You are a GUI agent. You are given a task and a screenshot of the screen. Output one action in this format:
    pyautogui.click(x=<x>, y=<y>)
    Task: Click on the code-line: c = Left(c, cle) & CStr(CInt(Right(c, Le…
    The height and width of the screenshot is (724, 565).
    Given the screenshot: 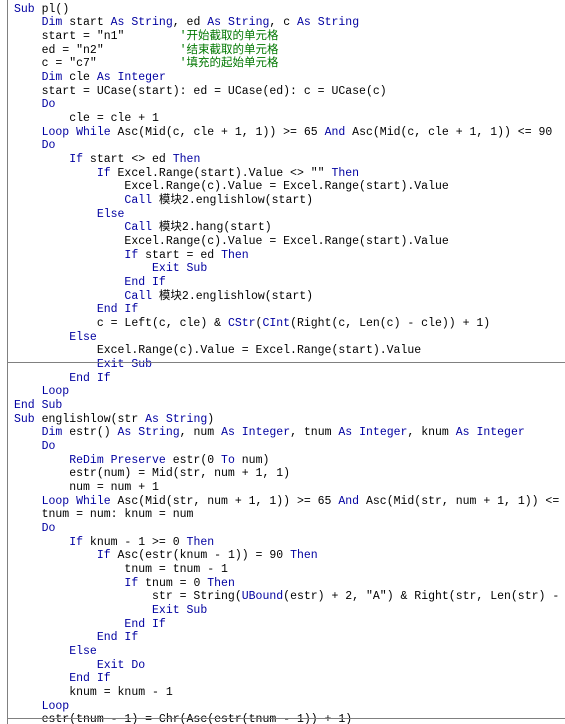 What is the action you would take?
    pyautogui.click(x=252, y=324)
    